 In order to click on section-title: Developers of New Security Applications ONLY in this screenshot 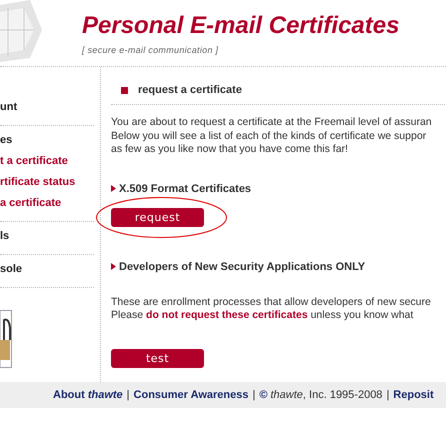, I will do `click(242, 266)`.